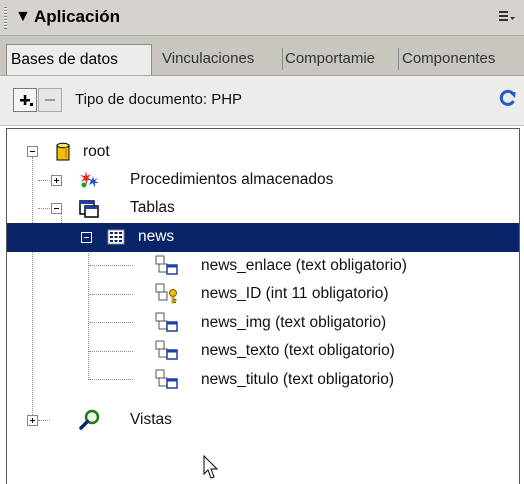  What do you see at coordinates (294, 322) in the screenshot?
I see `column-label: news_img (text obligatorio)` at bounding box center [294, 322].